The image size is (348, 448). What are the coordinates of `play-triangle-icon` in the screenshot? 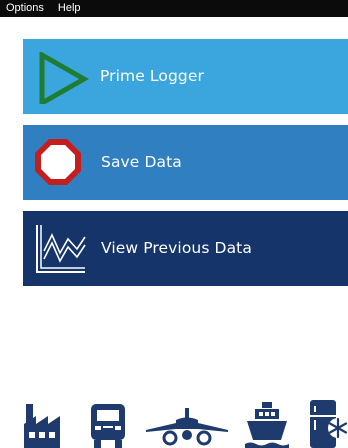 It's located at (64, 78).